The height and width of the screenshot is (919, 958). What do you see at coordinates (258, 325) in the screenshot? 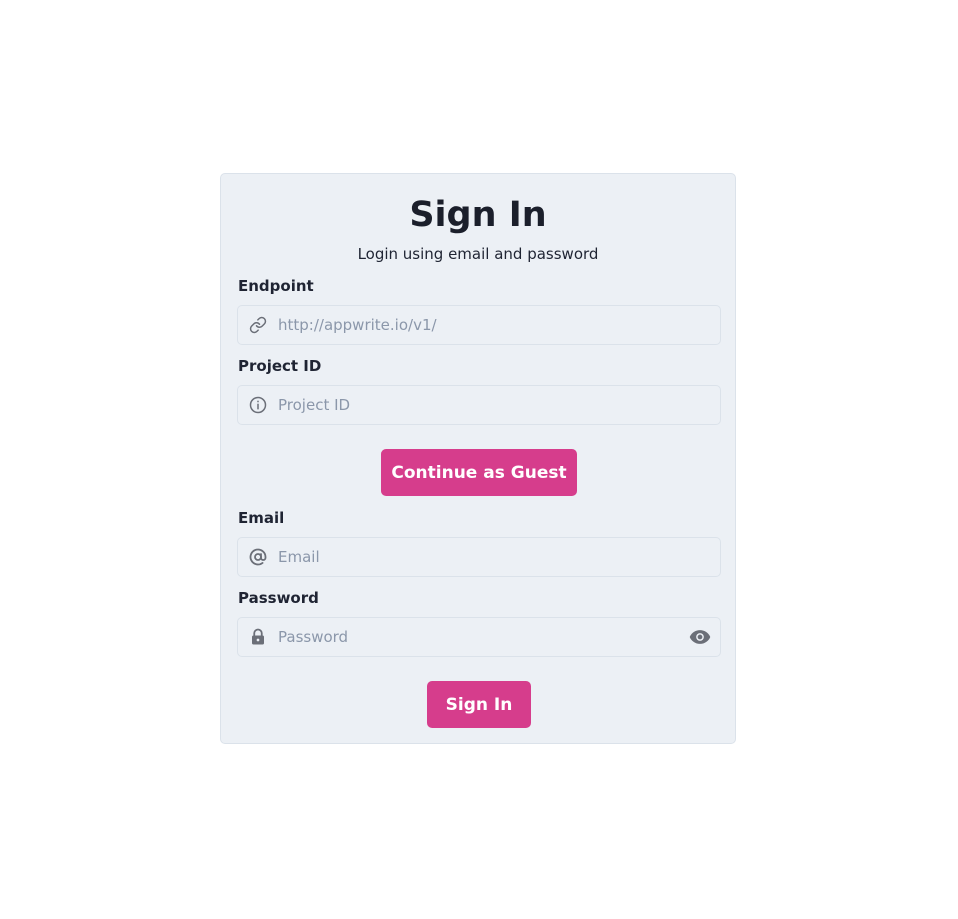
I see `link-icon` at bounding box center [258, 325].